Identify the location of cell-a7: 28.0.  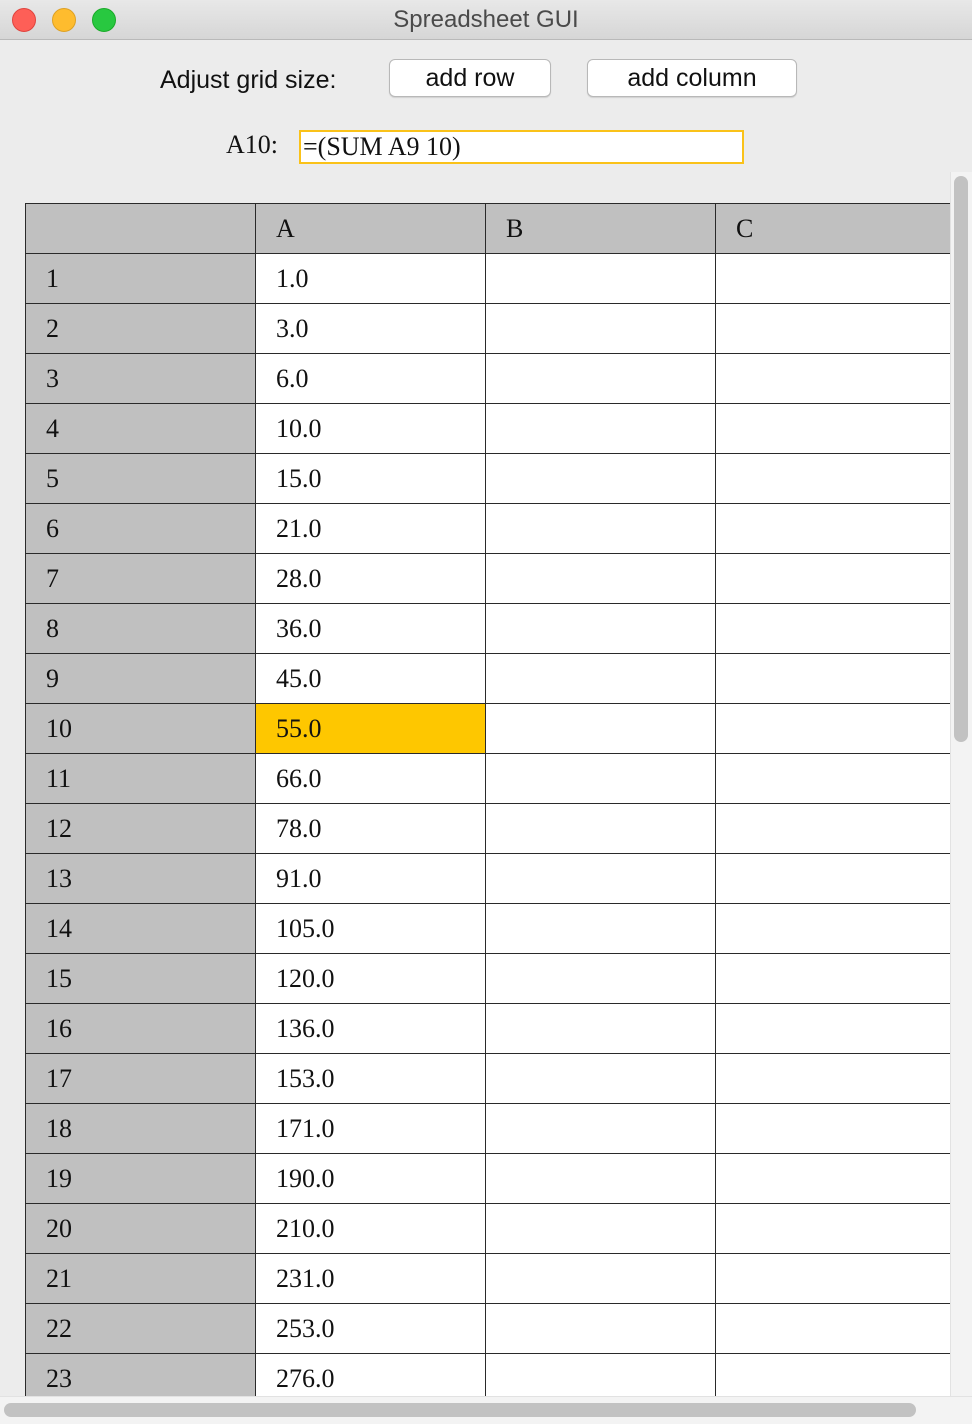
(370, 578).